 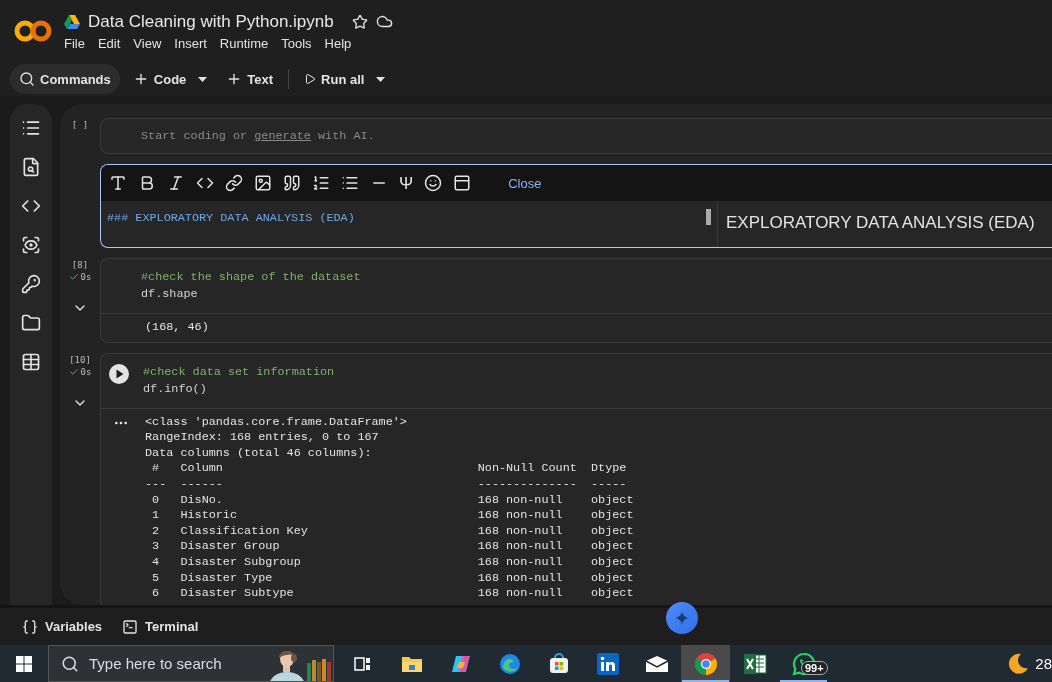 I want to click on column-header: Column, so click(x=202, y=469).